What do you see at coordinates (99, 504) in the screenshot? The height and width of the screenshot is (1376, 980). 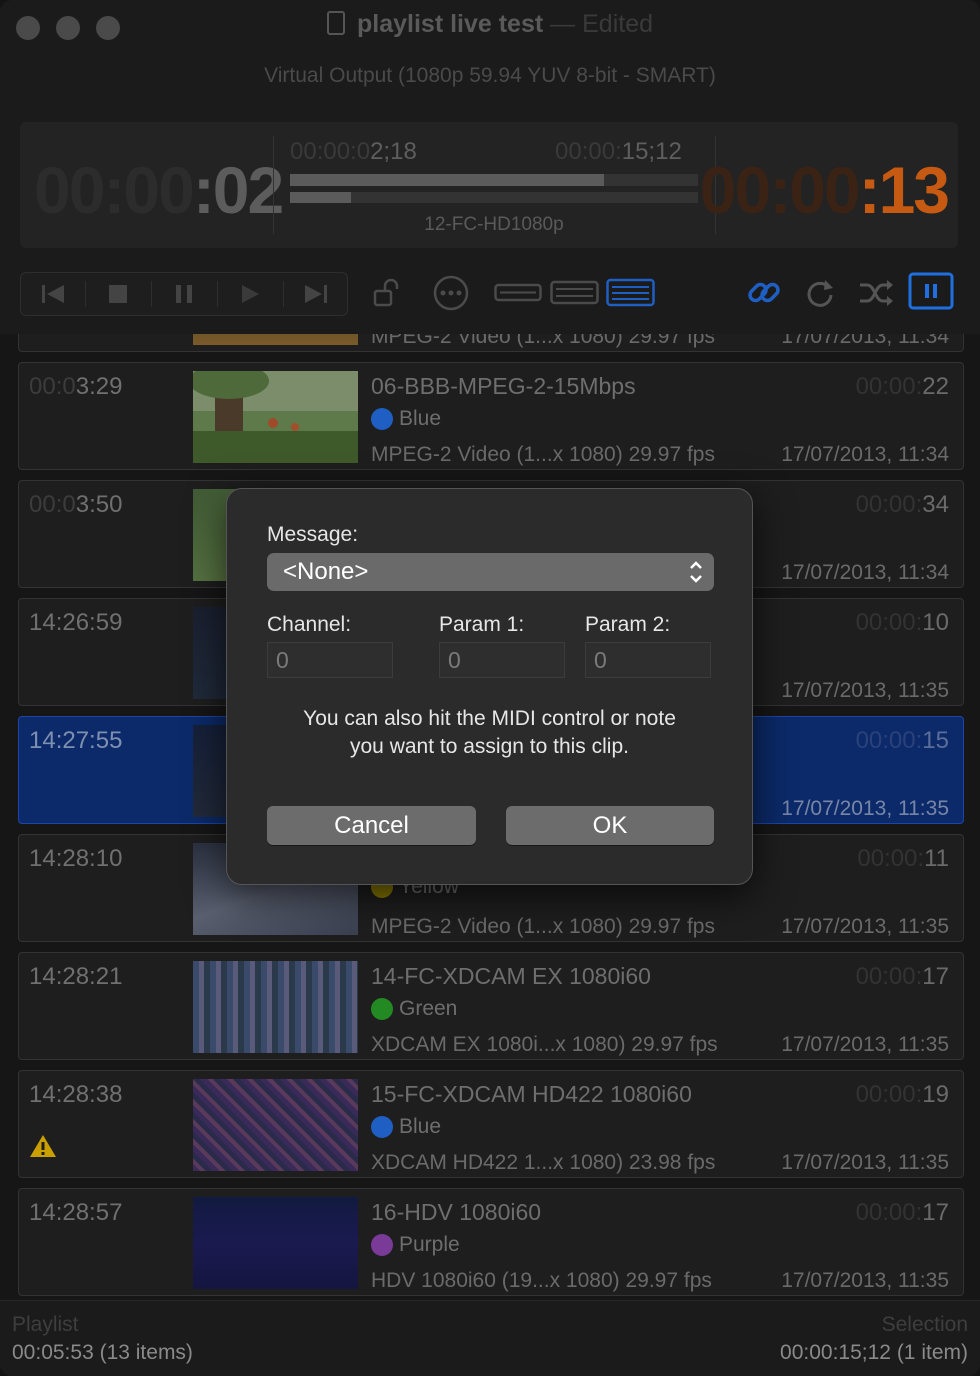 I see `clip-start-bright: 3:50` at bounding box center [99, 504].